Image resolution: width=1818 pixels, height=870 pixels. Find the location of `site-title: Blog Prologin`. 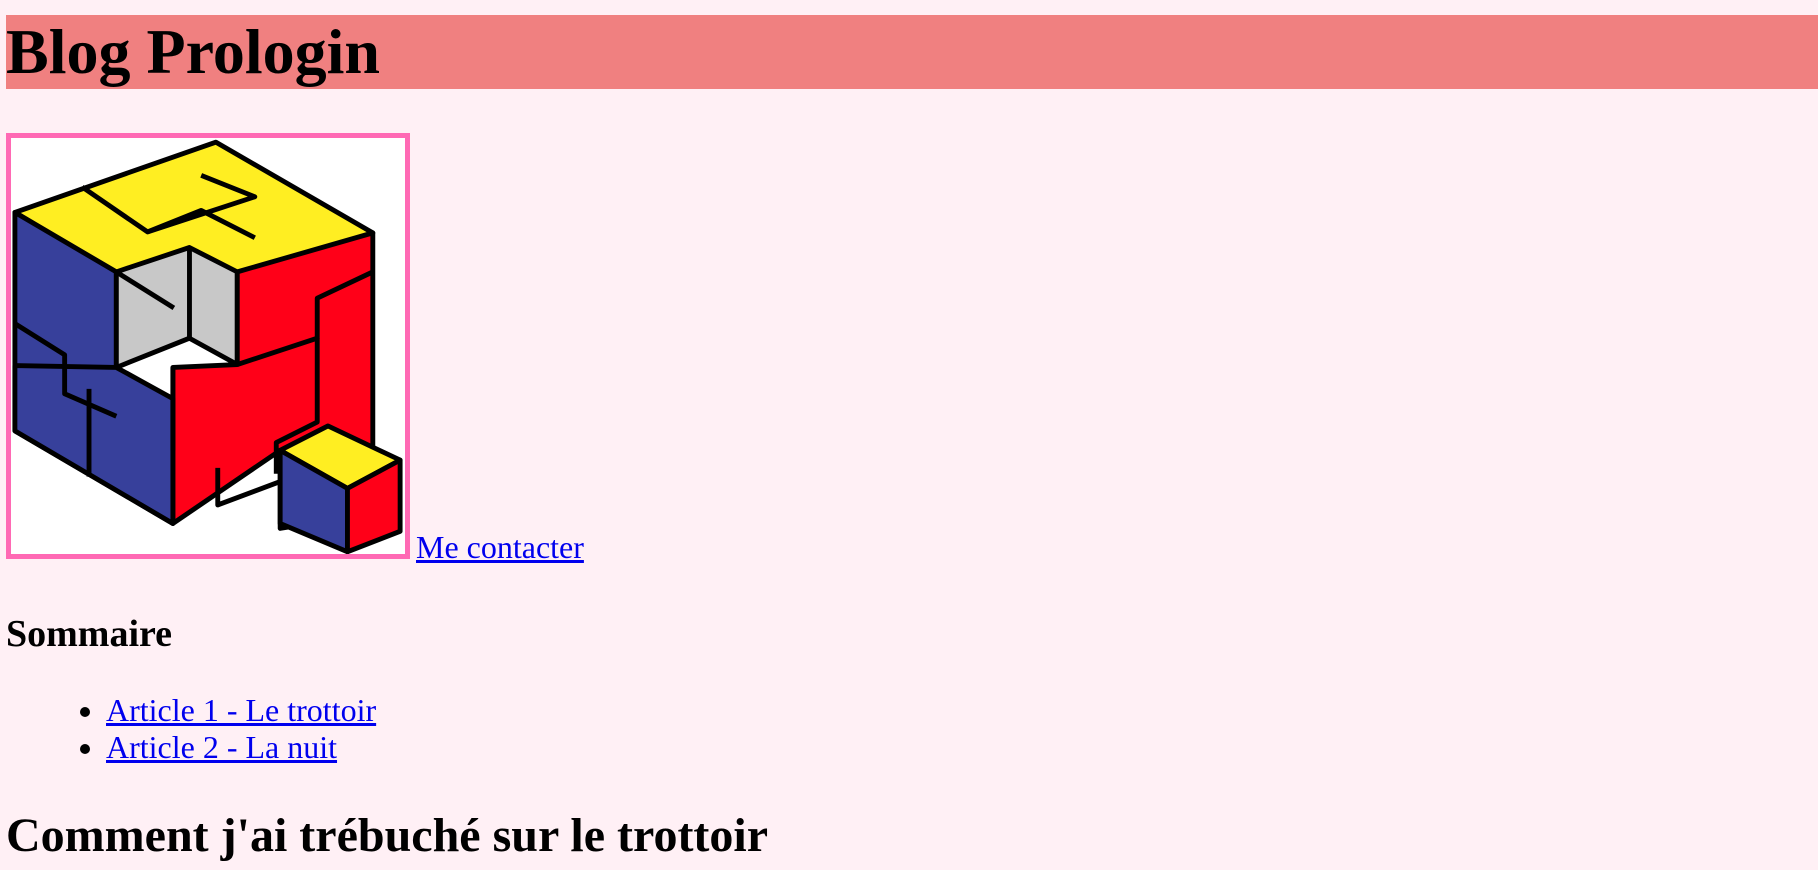

site-title: Blog Prologin is located at coordinates (912, 52).